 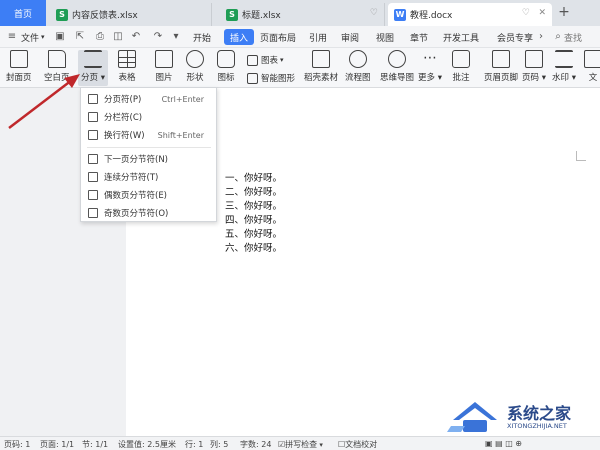 I want to click on menu-page-layout: 页面布局, so click(x=278, y=37).